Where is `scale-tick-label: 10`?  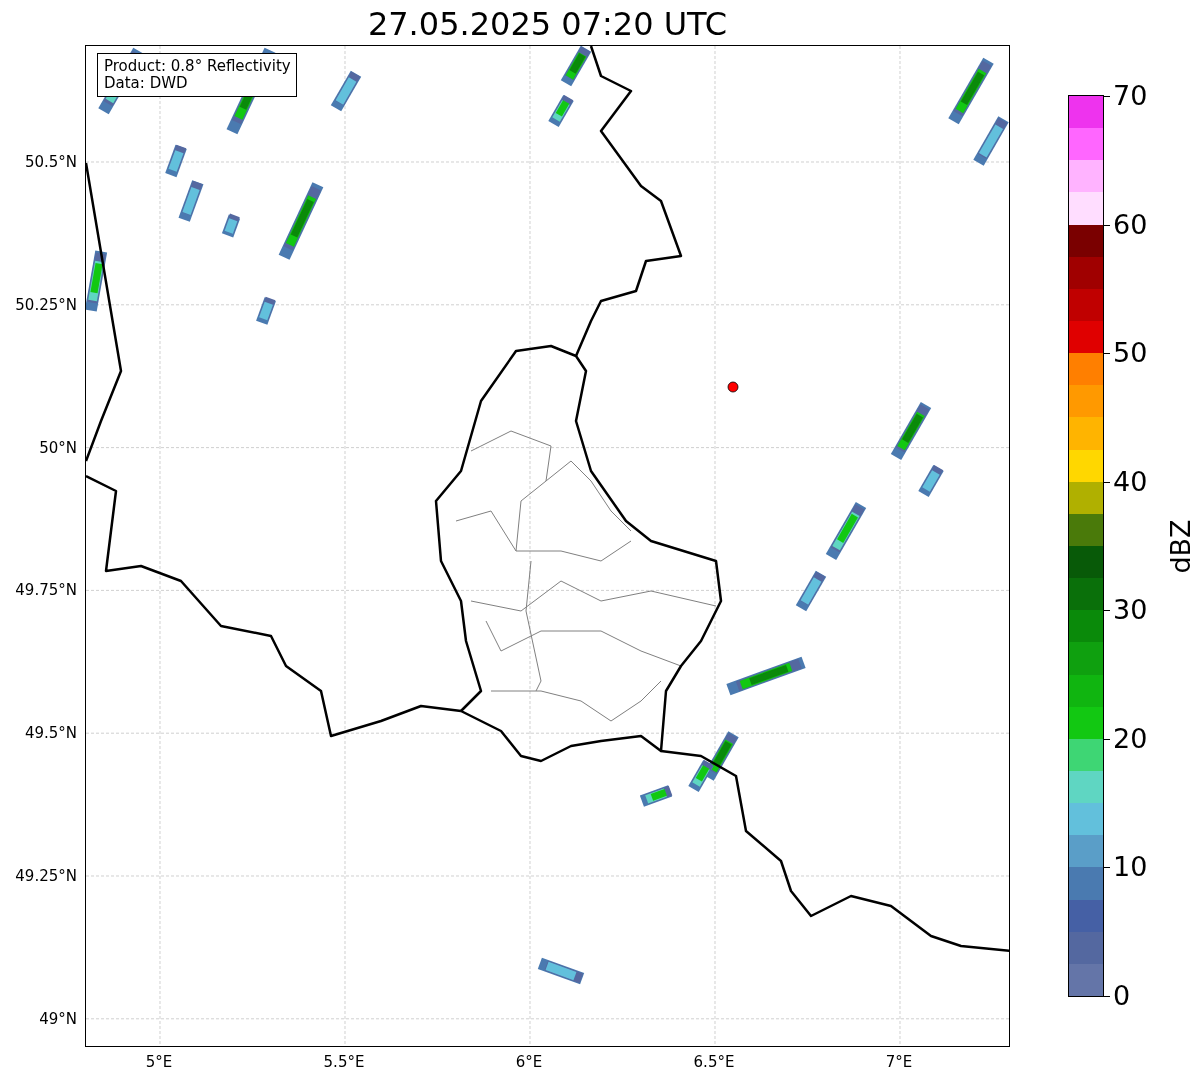 scale-tick-label: 10 is located at coordinates (1126, 867).